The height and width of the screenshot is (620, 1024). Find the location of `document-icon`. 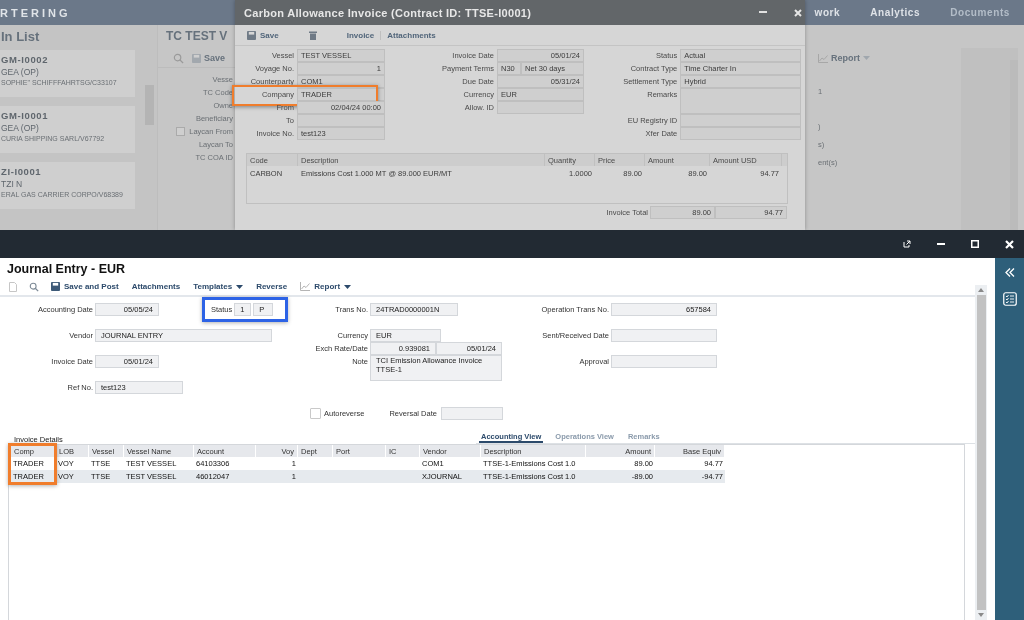

document-icon is located at coordinates (13, 286).